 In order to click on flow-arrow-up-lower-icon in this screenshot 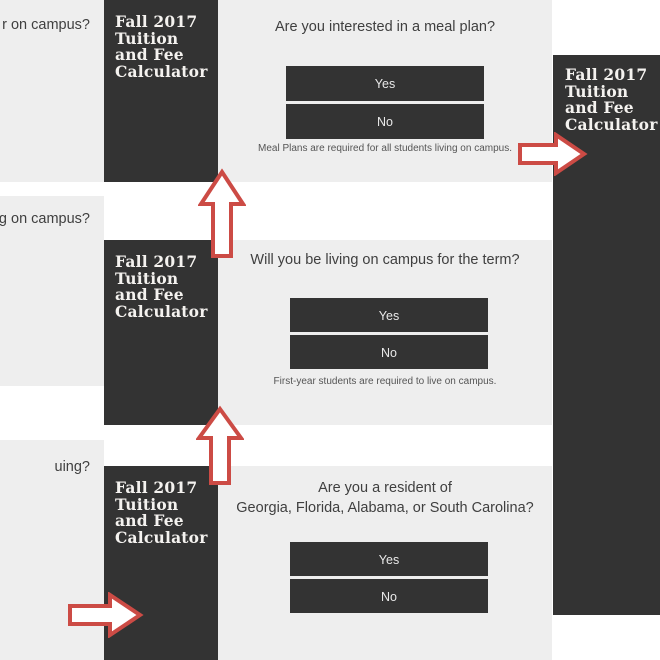, I will do `click(222, 214)`.